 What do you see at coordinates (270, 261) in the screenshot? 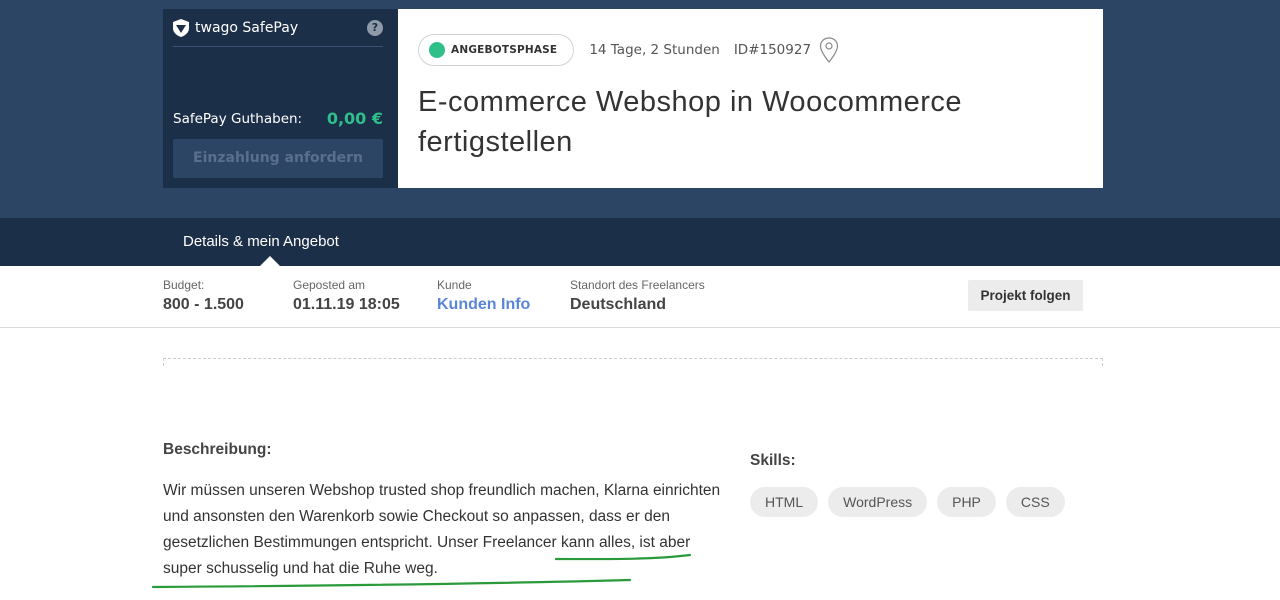
I see `active-tab-indicator` at bounding box center [270, 261].